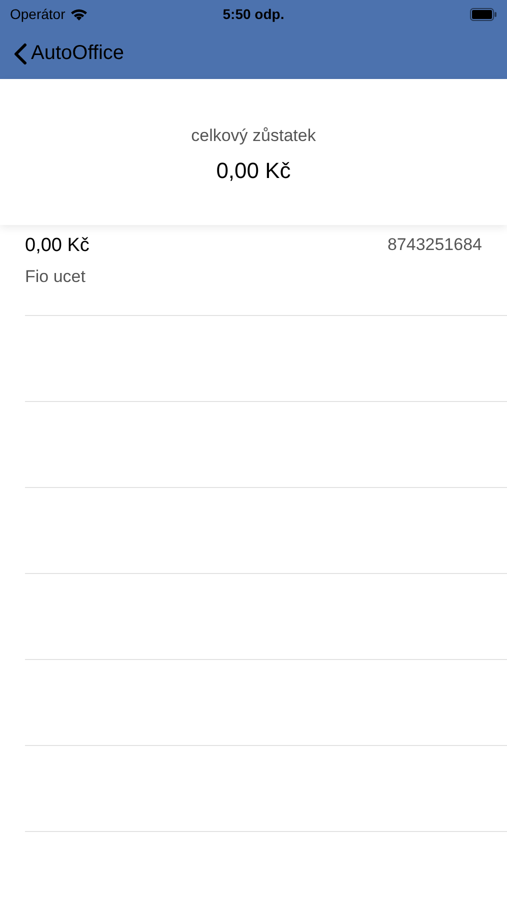 The width and height of the screenshot is (507, 900). Describe the element at coordinates (57, 246) in the screenshot. I see `account-balance: 0,00 Kč` at that location.